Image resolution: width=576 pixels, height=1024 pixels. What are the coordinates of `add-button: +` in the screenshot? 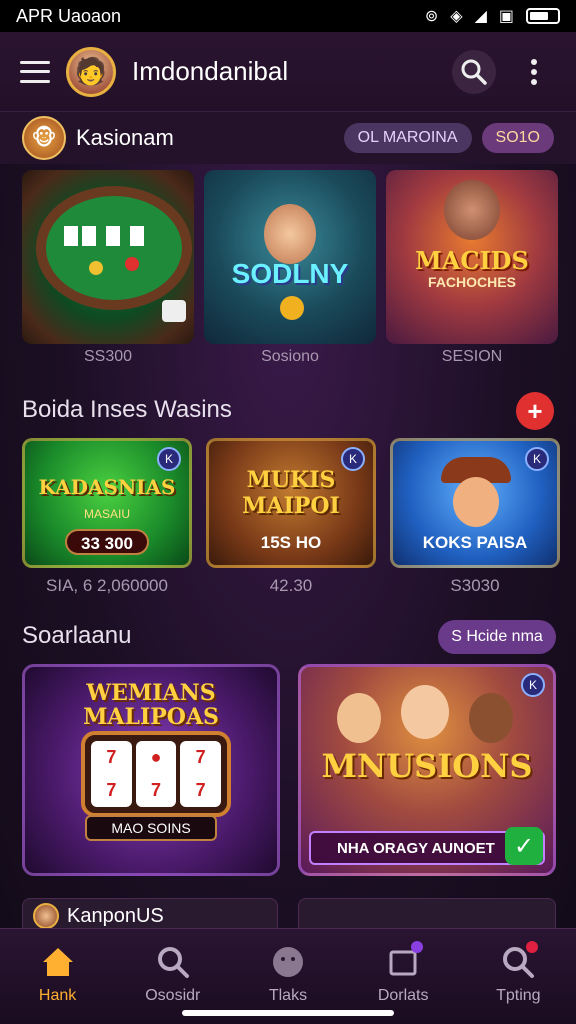 It's located at (535, 411).